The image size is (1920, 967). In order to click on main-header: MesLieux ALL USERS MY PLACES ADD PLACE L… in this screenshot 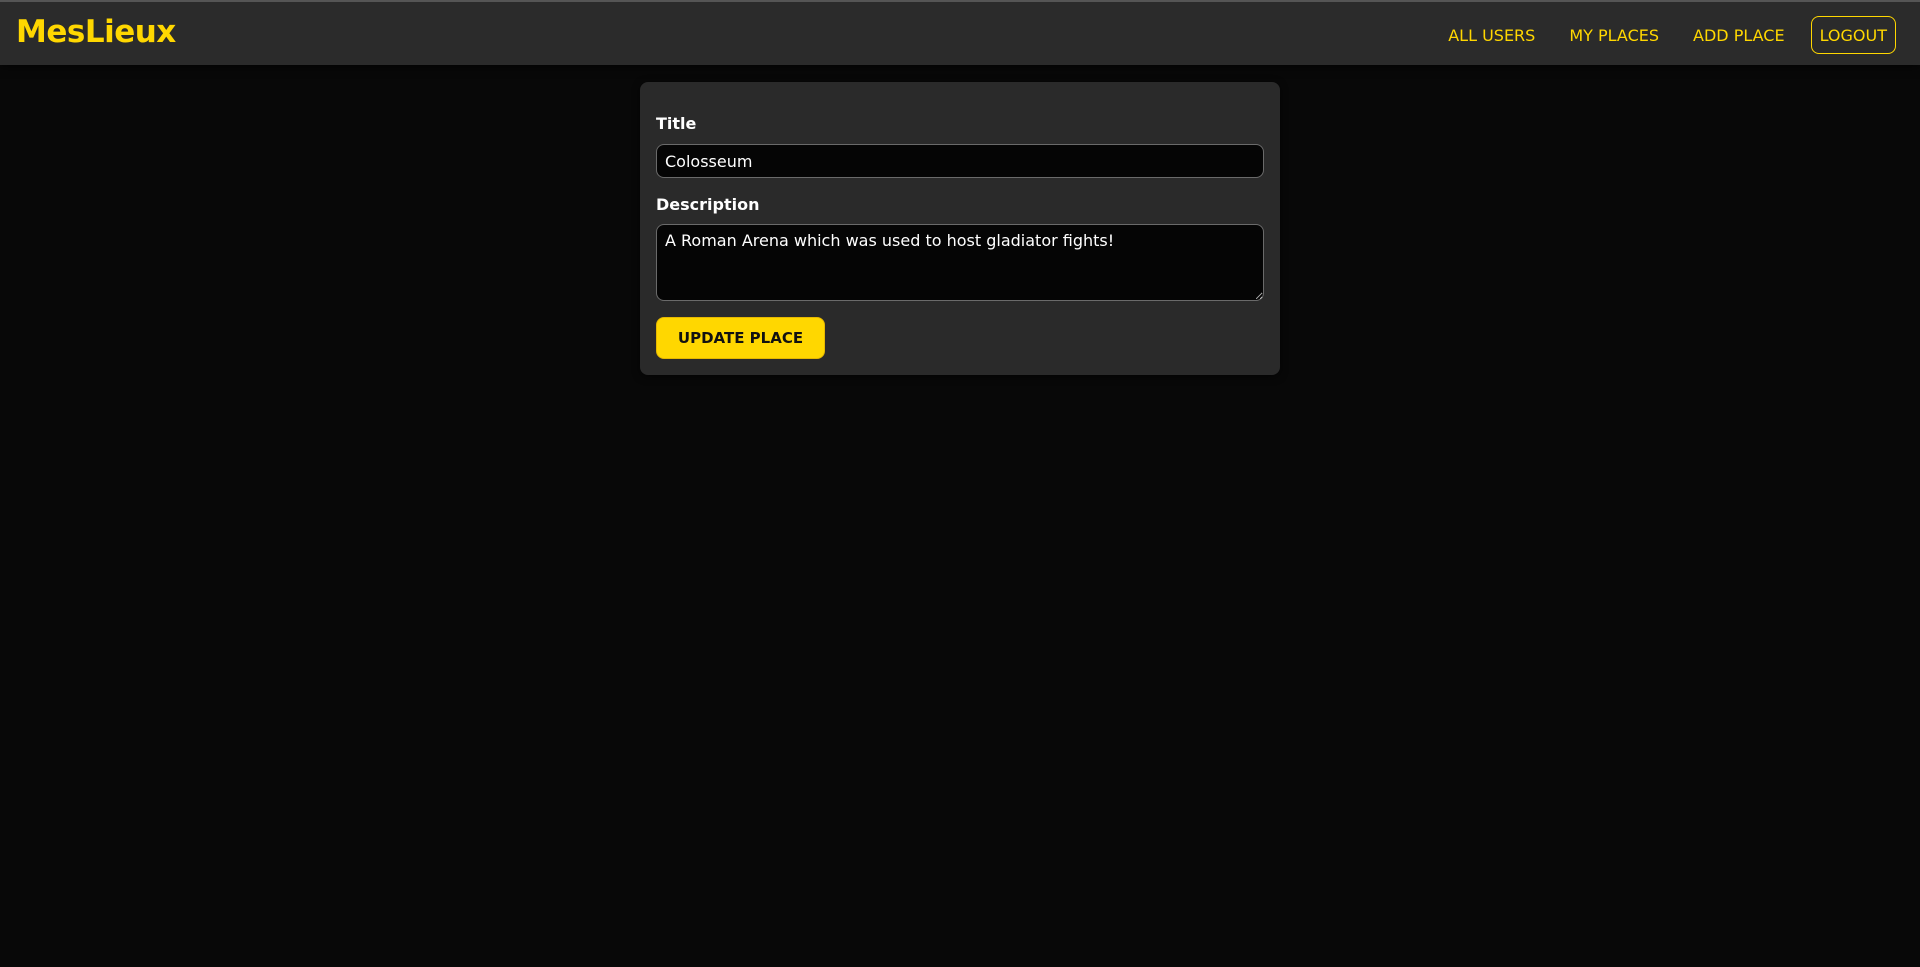, I will do `click(960, 32)`.